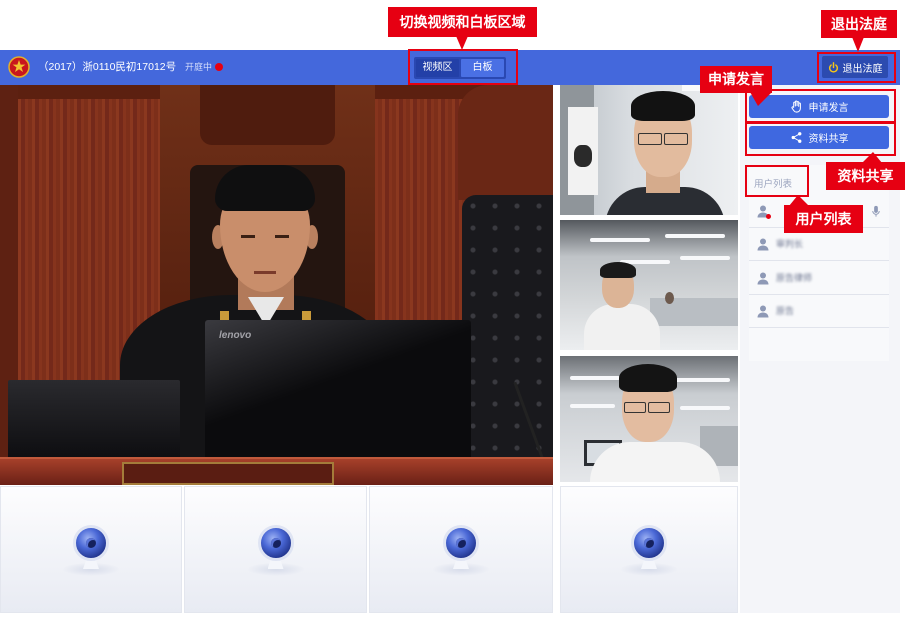  Describe the element at coordinates (777, 181) in the screenshot. I see `callout-outline-user-list` at that location.